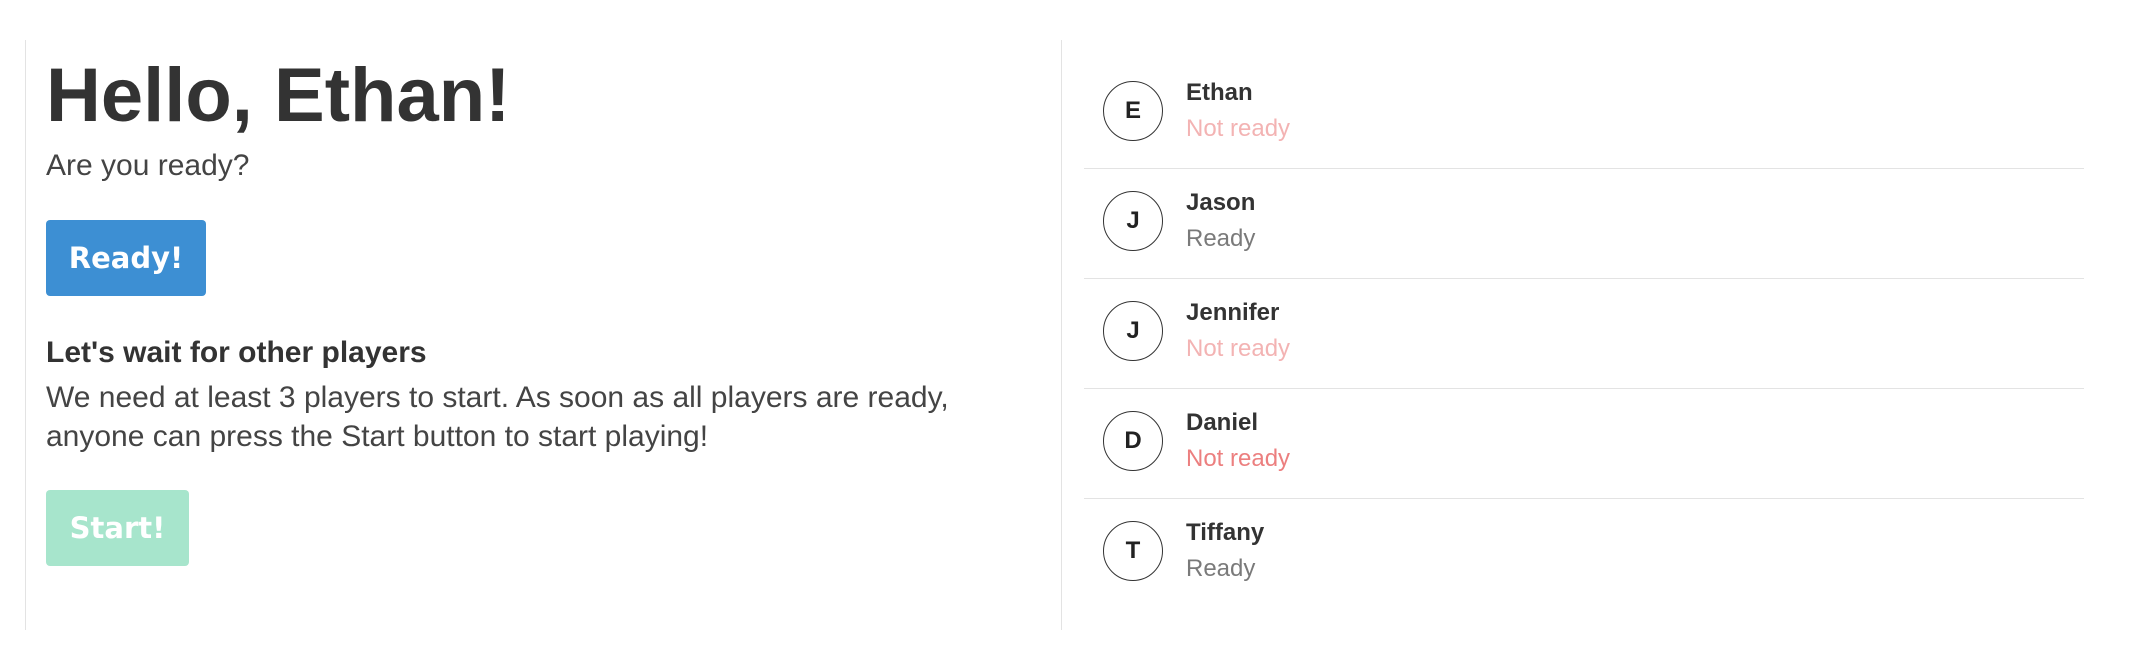 This screenshot has height=670, width=2131. Describe the element at coordinates (1584, 554) in the screenshot. I see `player-row-tiffany: T Tiffany Ready` at that location.